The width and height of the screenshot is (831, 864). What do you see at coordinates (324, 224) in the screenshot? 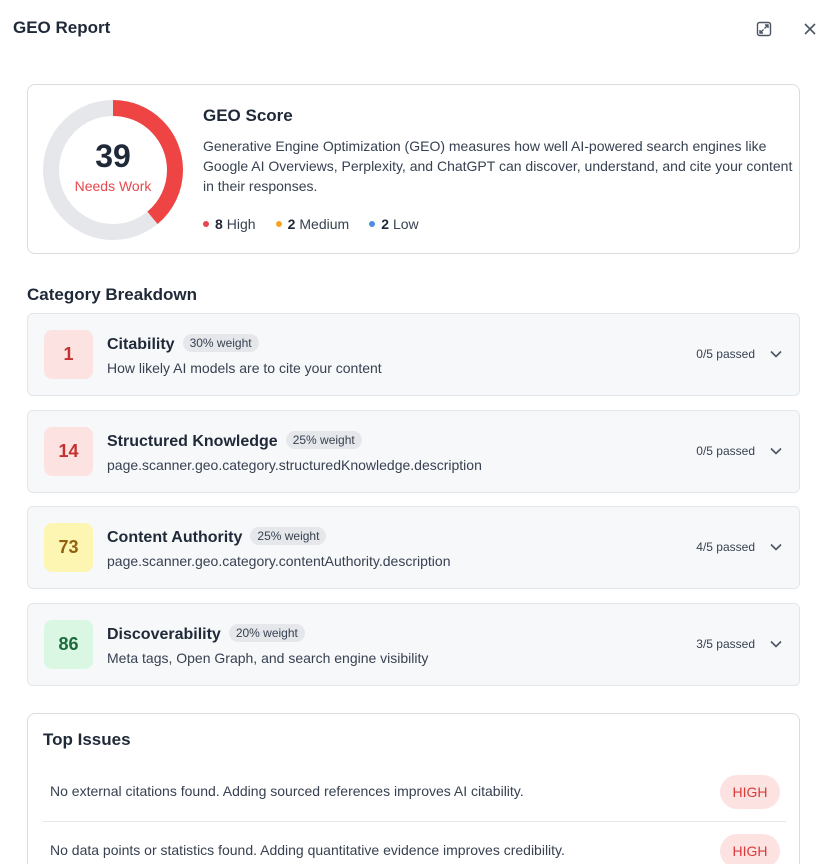
I see `legend-medium-label: Medium` at bounding box center [324, 224].